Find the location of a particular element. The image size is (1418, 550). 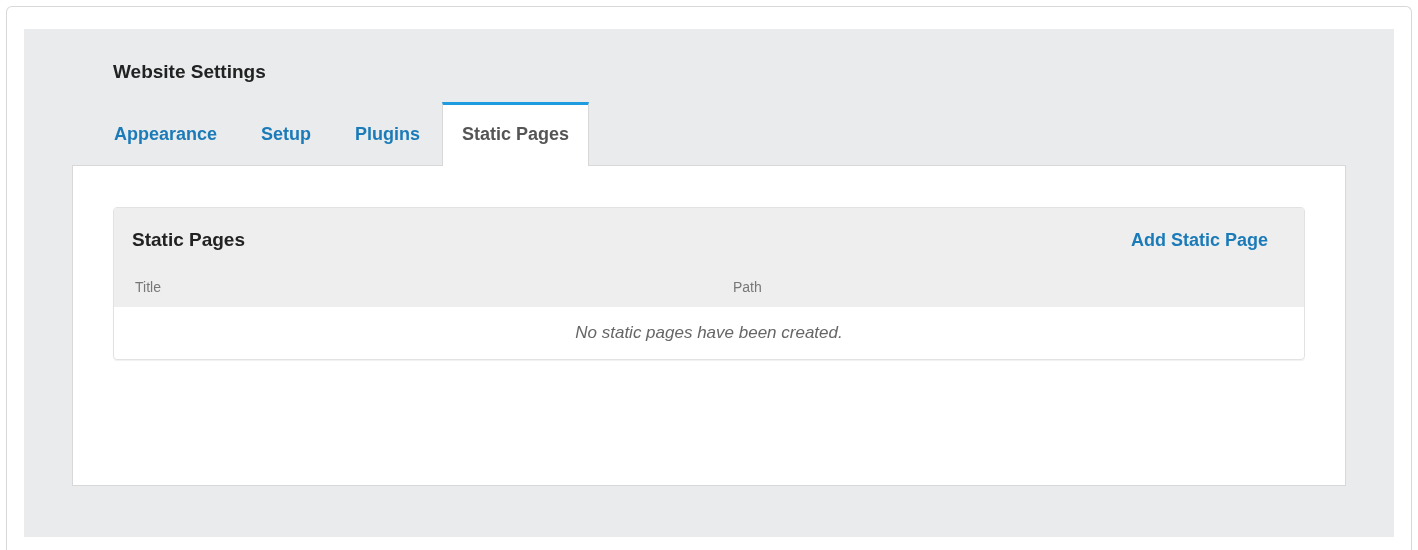

column-header: Title is located at coordinates (148, 287).